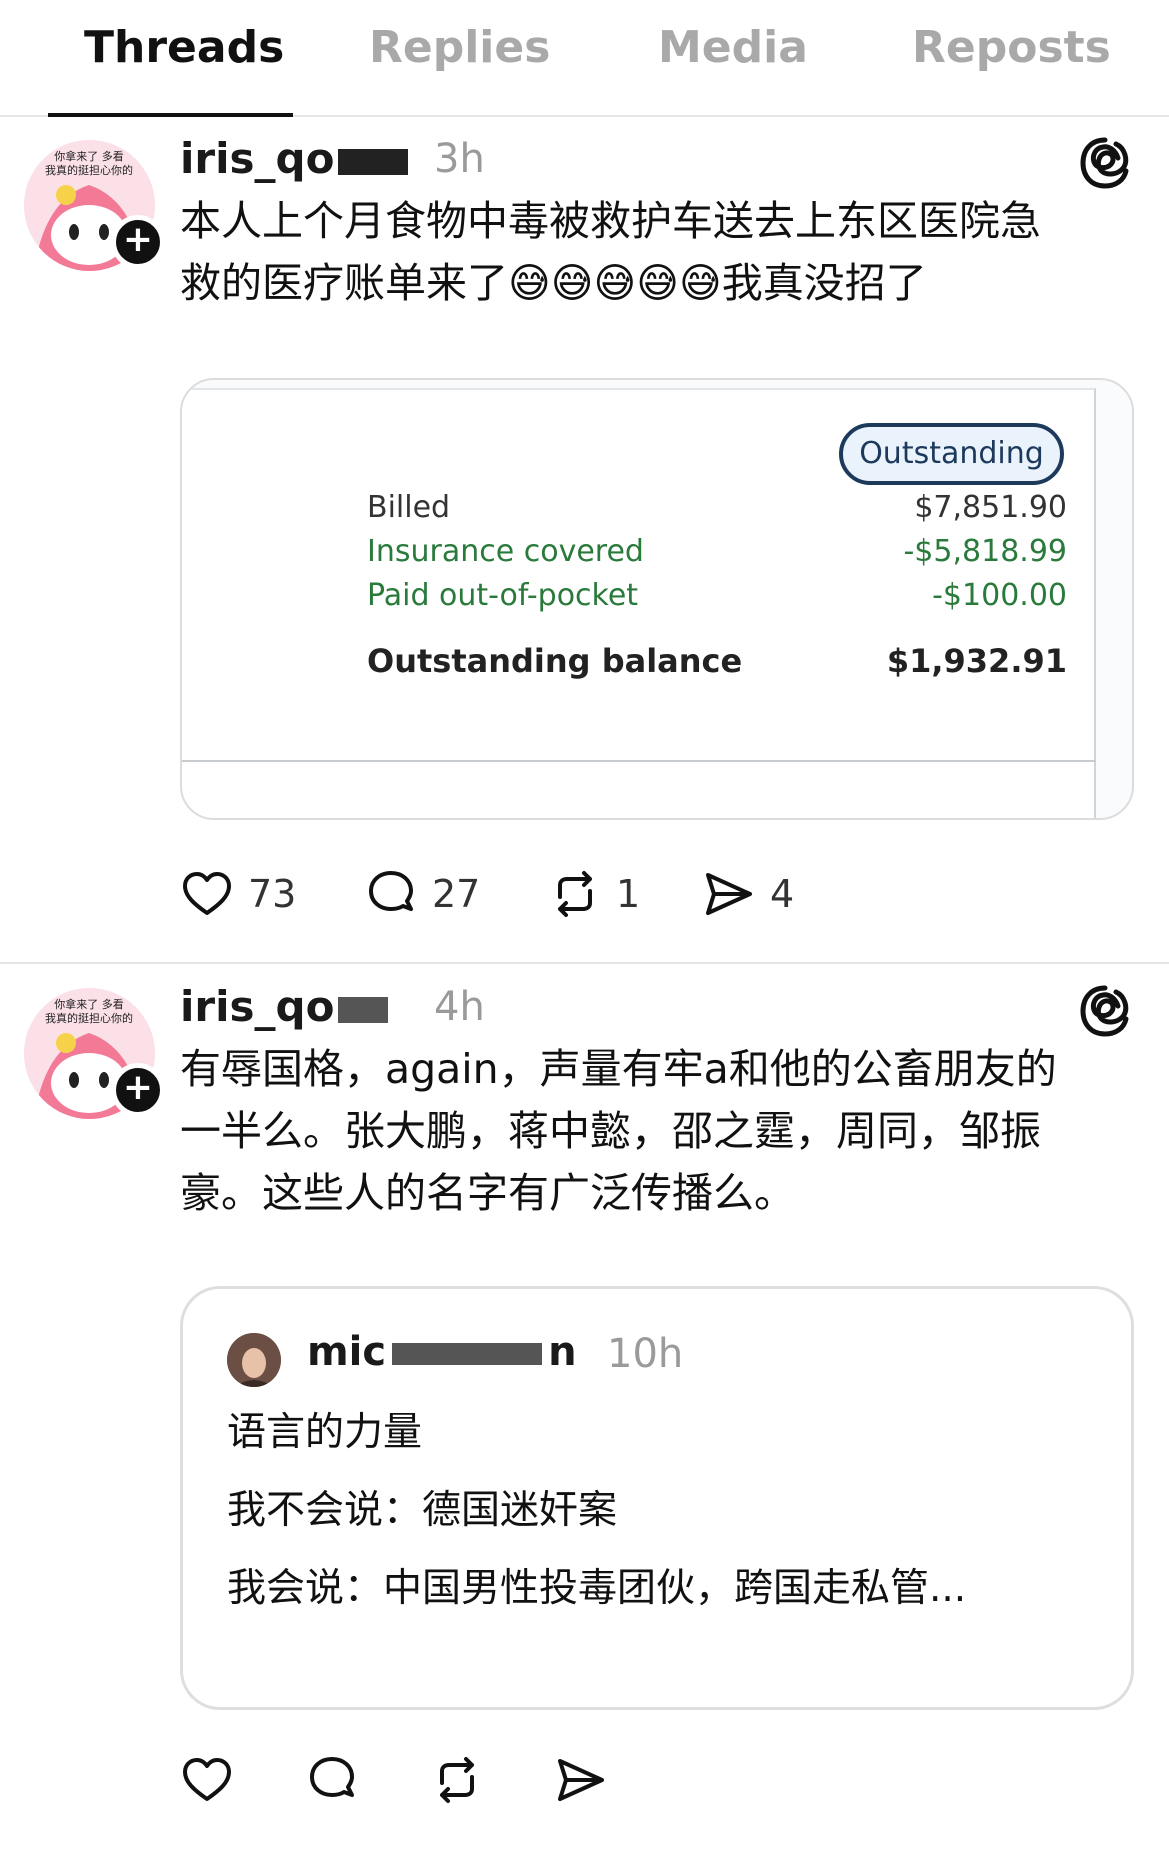 Image resolution: width=1169 pixels, height=1850 pixels. Describe the element at coordinates (170, 115) in the screenshot. I see `active-tab-indicator` at that location.